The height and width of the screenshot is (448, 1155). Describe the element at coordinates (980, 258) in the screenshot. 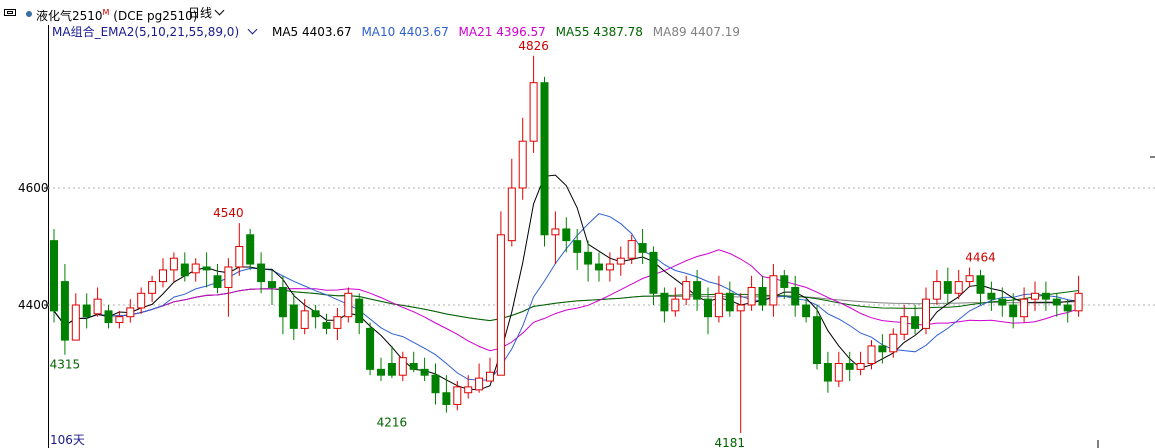

I see `high-price-label: 4464` at that location.